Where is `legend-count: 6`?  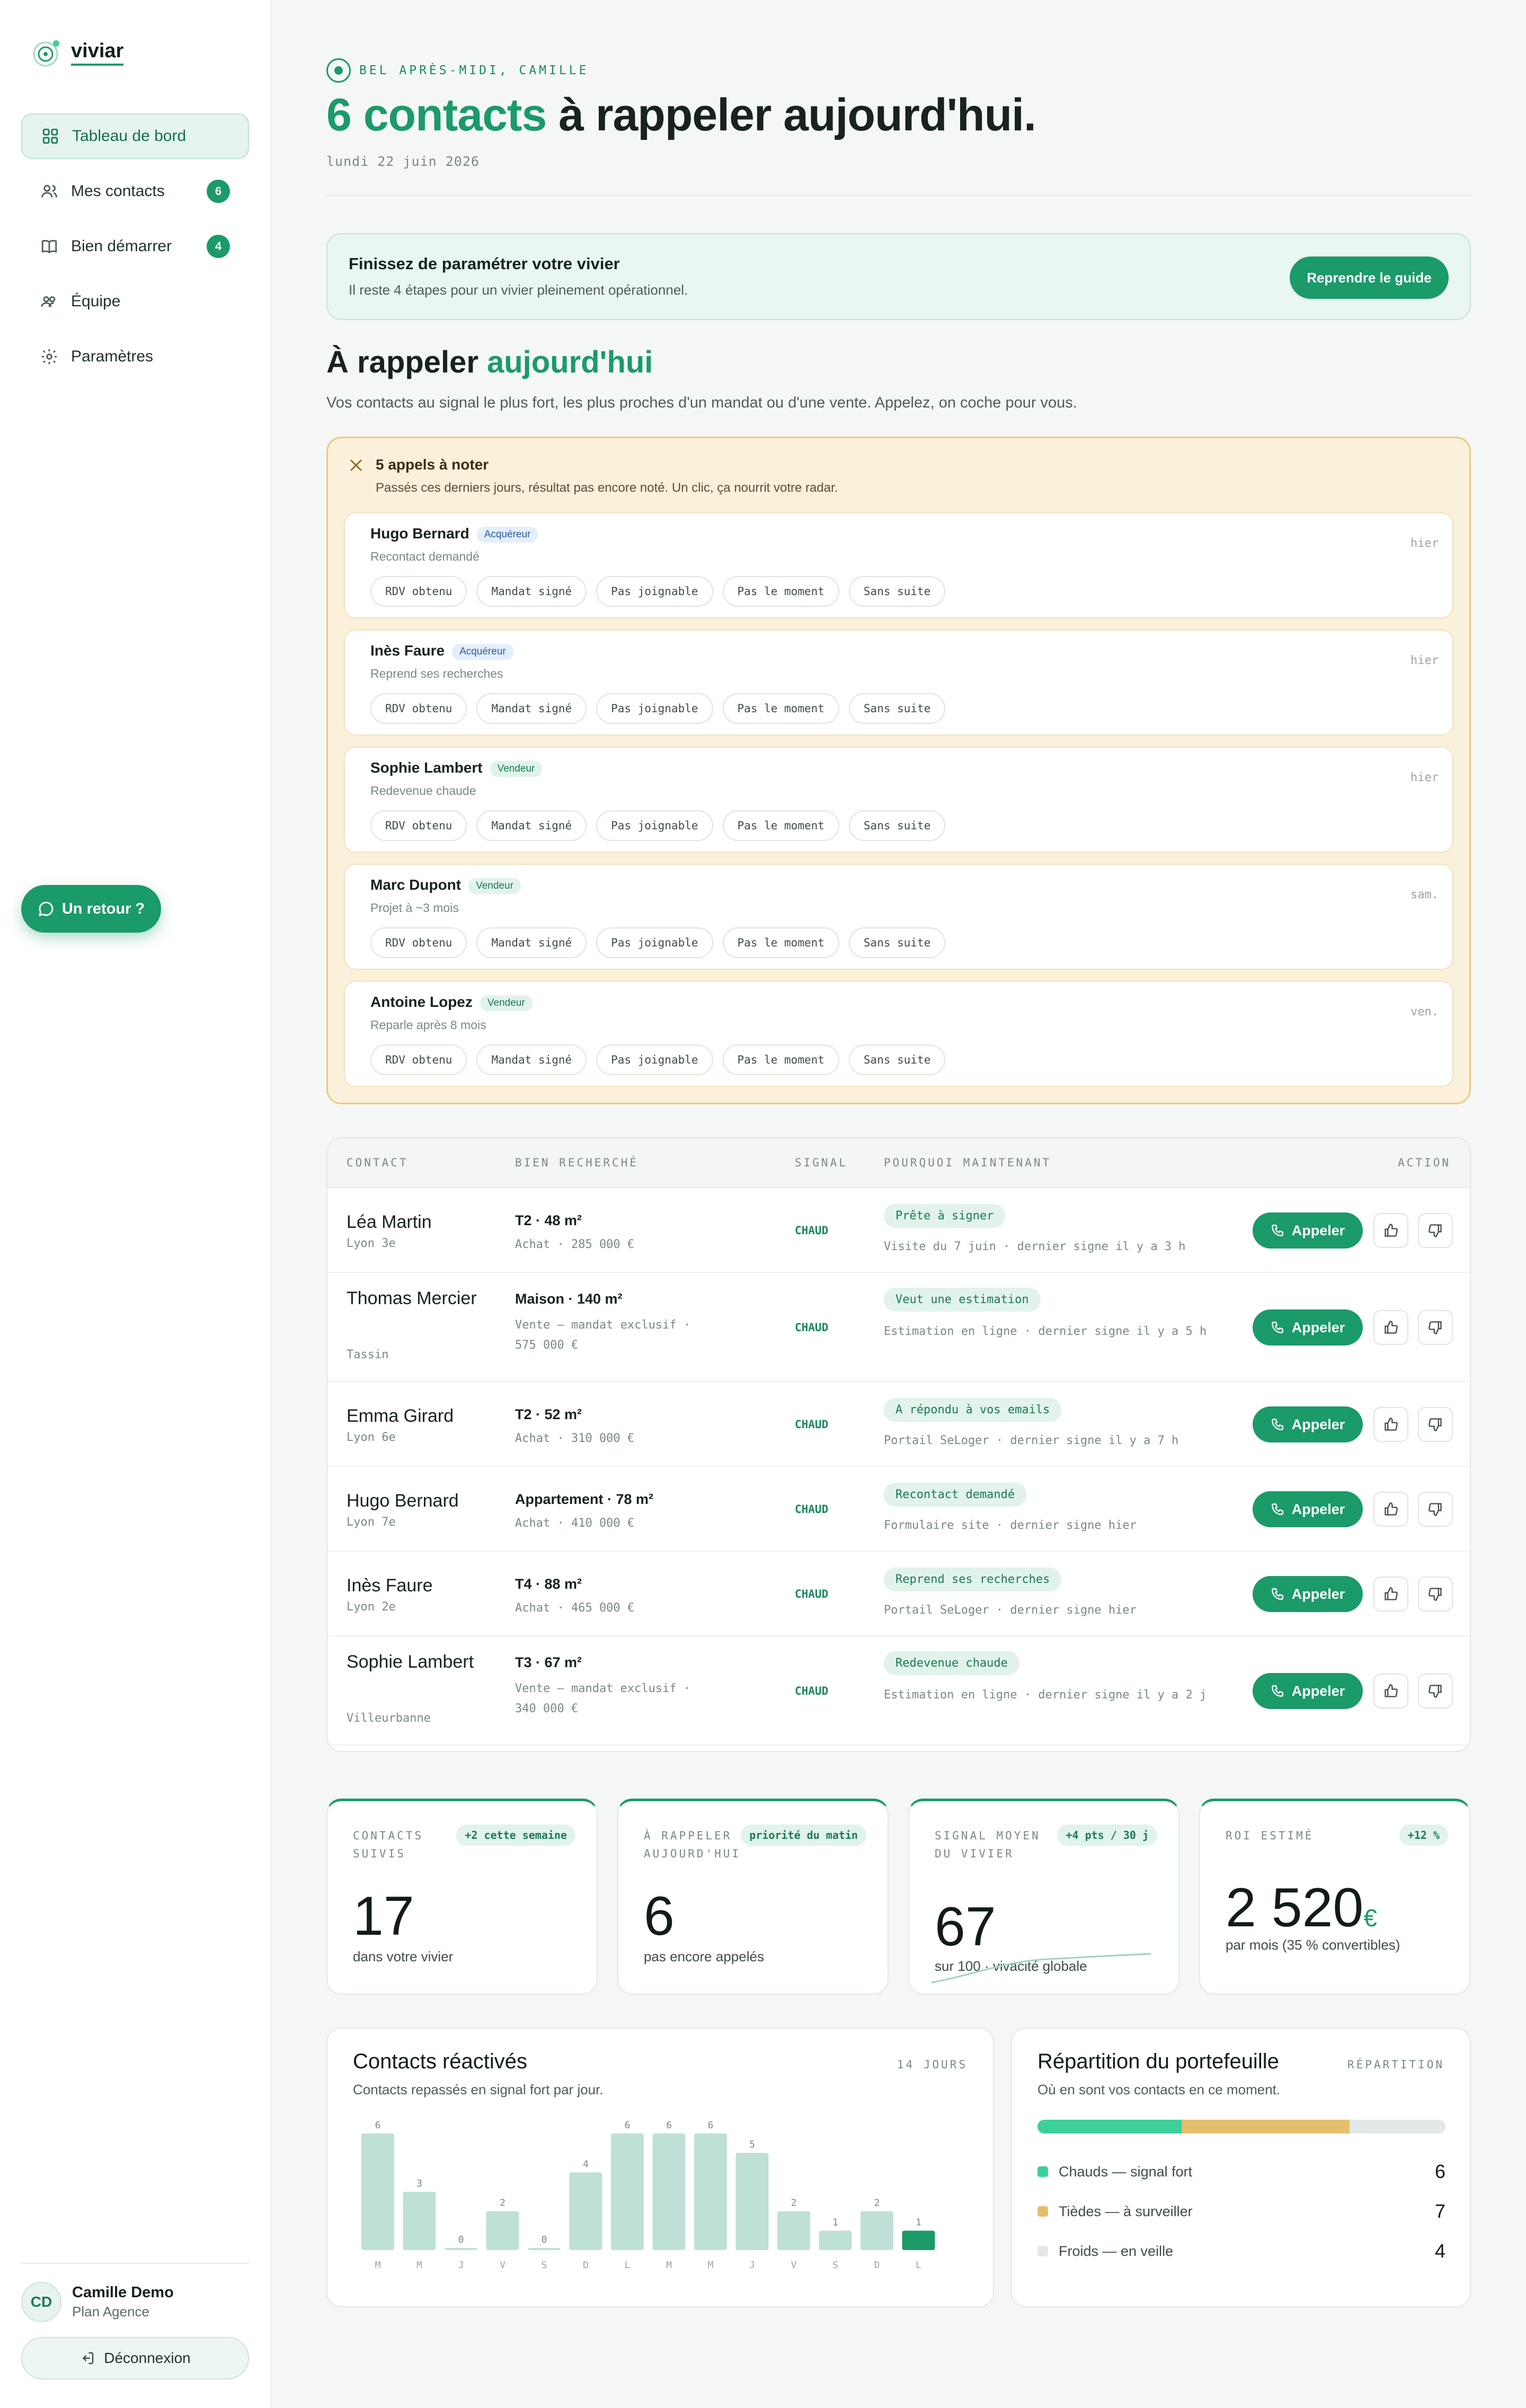 legend-count: 6 is located at coordinates (1439, 2171).